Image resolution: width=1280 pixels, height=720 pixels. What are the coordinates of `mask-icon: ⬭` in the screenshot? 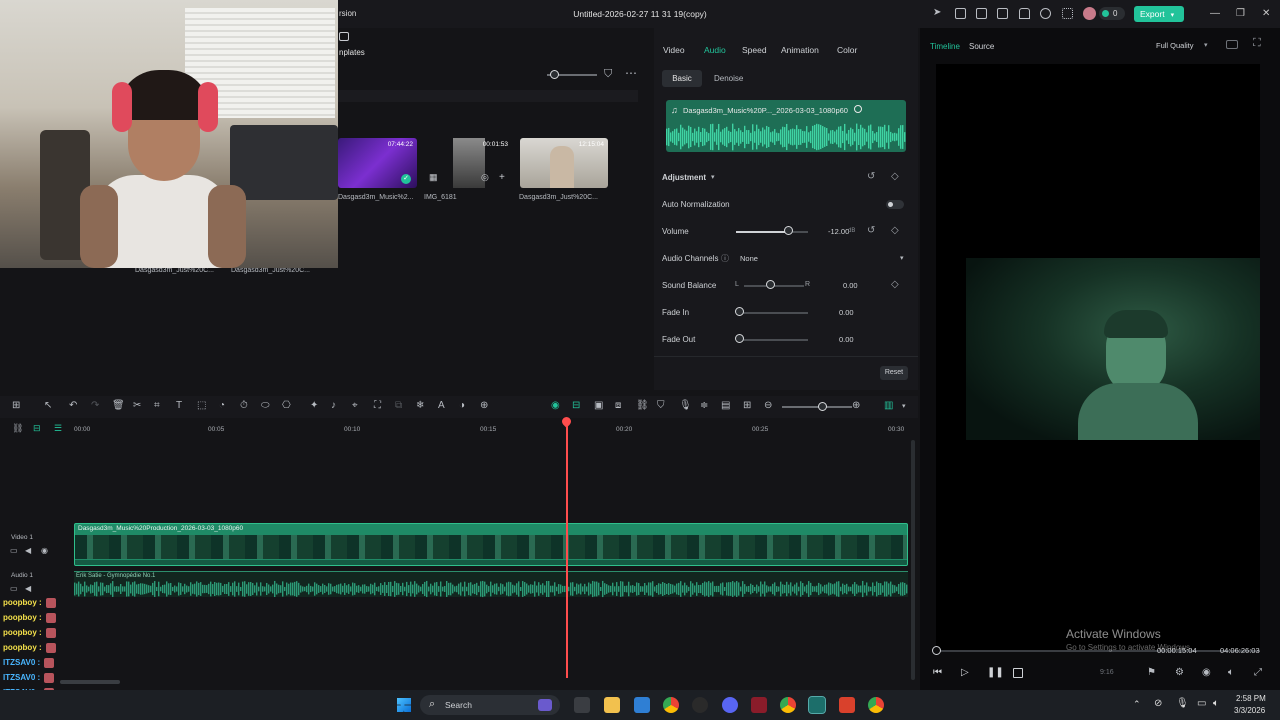 It's located at (265, 405).